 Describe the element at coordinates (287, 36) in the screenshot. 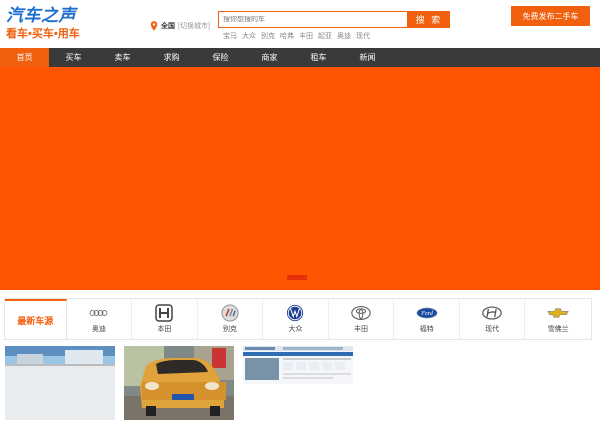

I see `hot-word-link: 哈弗` at that location.